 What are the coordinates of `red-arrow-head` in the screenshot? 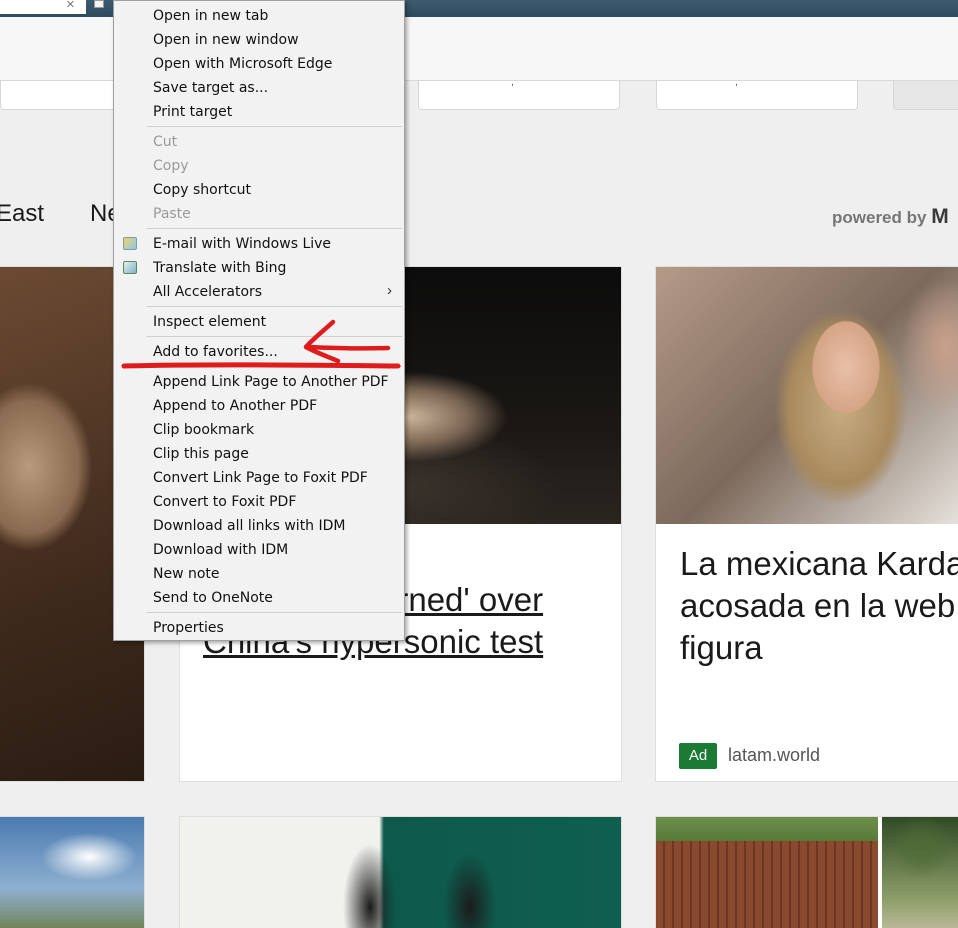 It's located at (322, 341).